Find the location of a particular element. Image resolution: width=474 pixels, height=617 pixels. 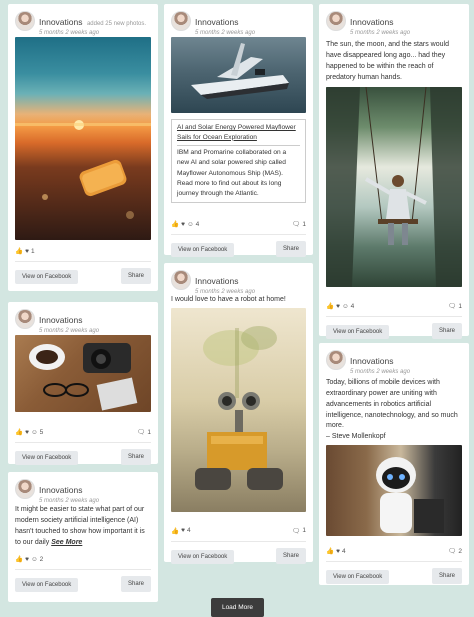

reaction-count: 2 is located at coordinates (42, 559).